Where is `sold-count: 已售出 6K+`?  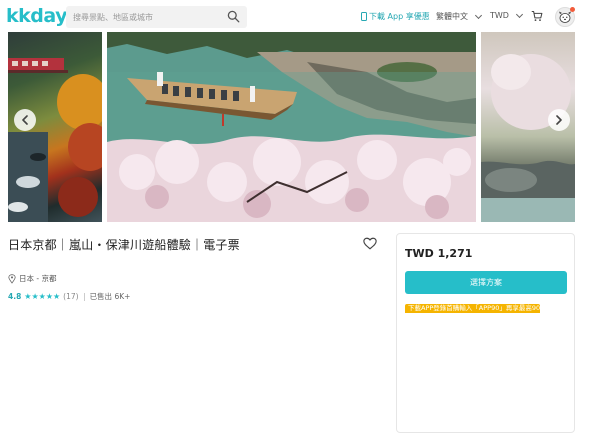
sold-count: 已售出 6K+ is located at coordinates (110, 296).